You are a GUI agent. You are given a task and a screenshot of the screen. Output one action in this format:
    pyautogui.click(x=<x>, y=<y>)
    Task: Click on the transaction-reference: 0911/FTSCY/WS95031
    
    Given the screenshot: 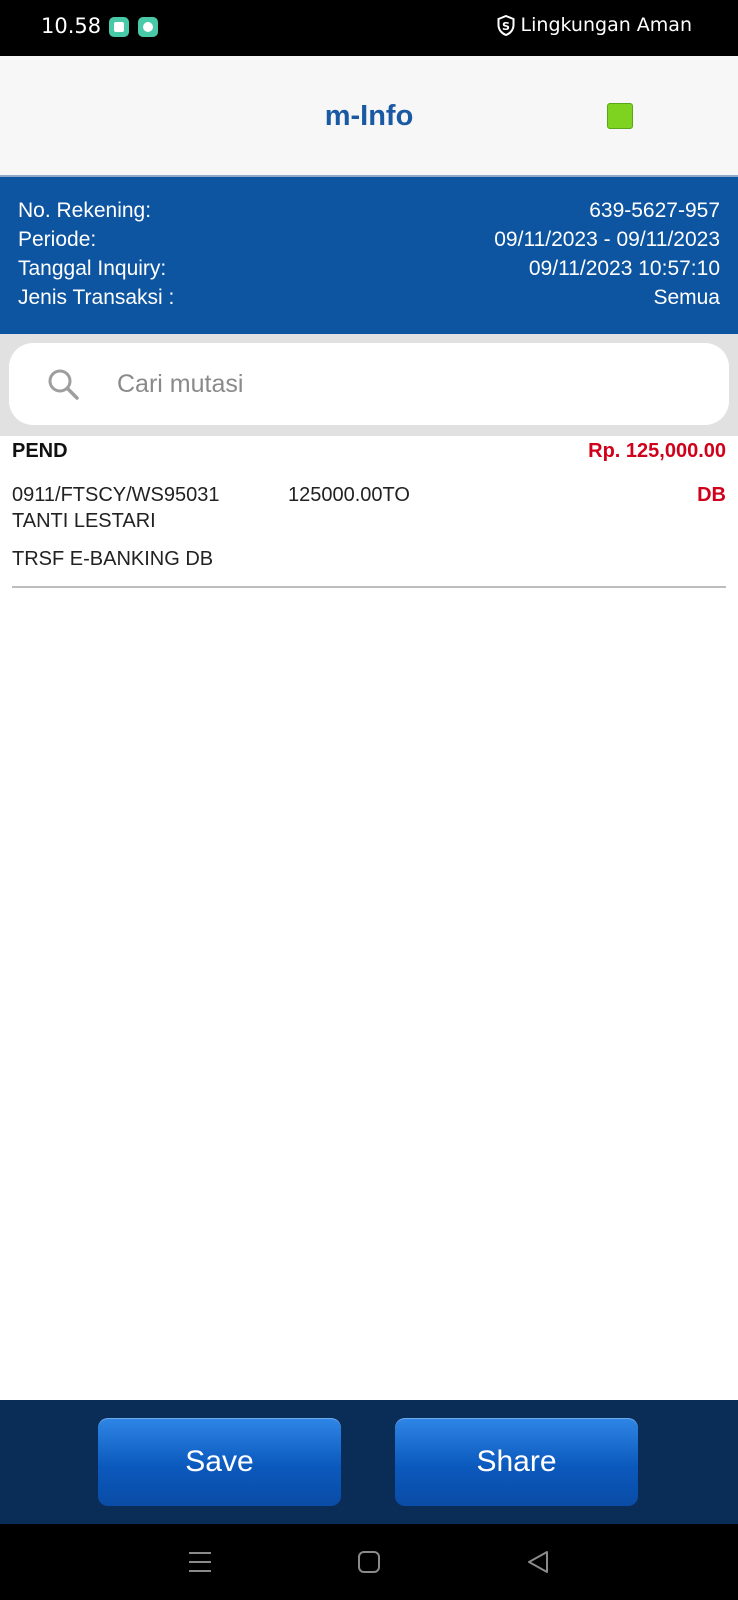 What is the action you would take?
    pyautogui.click(x=116, y=495)
    